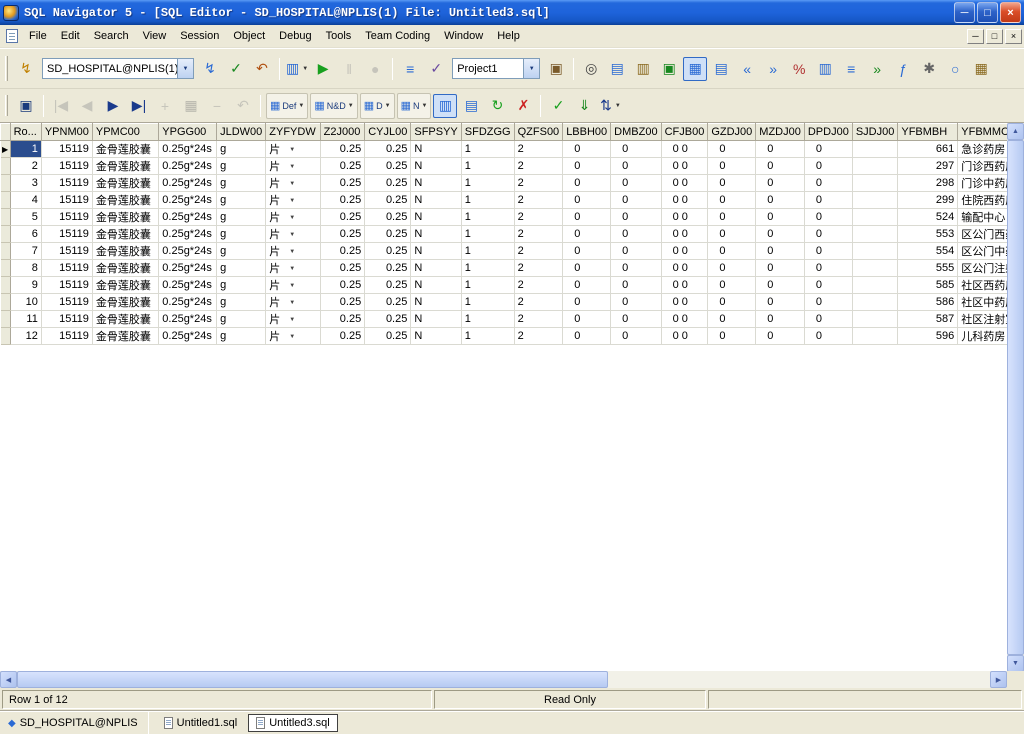  What do you see at coordinates (297, 69) in the screenshot?
I see `new-editor-icon: ▥ ▼` at bounding box center [297, 69].